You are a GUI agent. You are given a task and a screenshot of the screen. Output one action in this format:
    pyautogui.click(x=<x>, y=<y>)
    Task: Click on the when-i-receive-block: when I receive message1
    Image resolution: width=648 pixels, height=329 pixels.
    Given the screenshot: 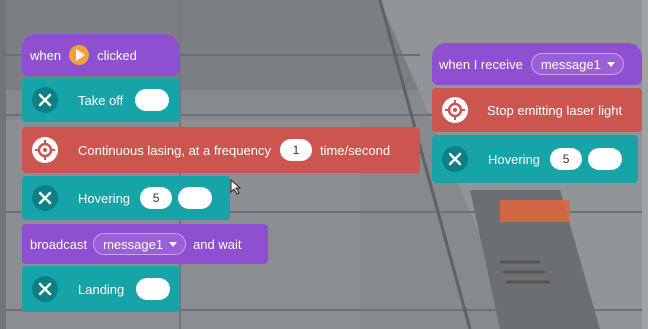 What is the action you would take?
    pyautogui.click(x=537, y=64)
    